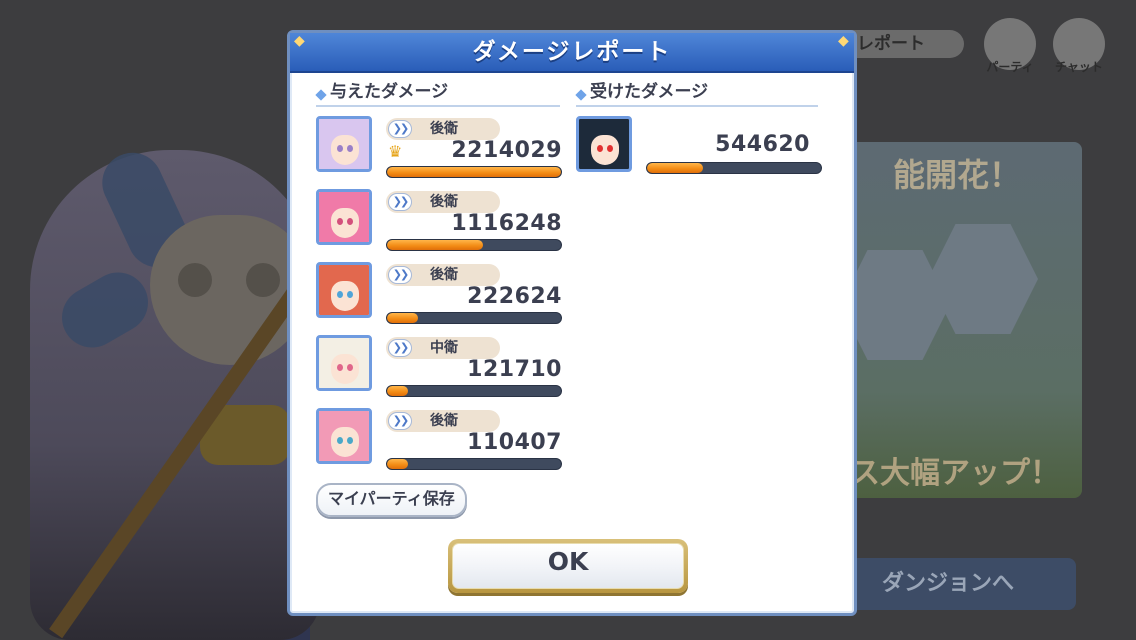  Describe the element at coordinates (514, 369) in the screenshot. I see `damage-value: 121710` at that location.